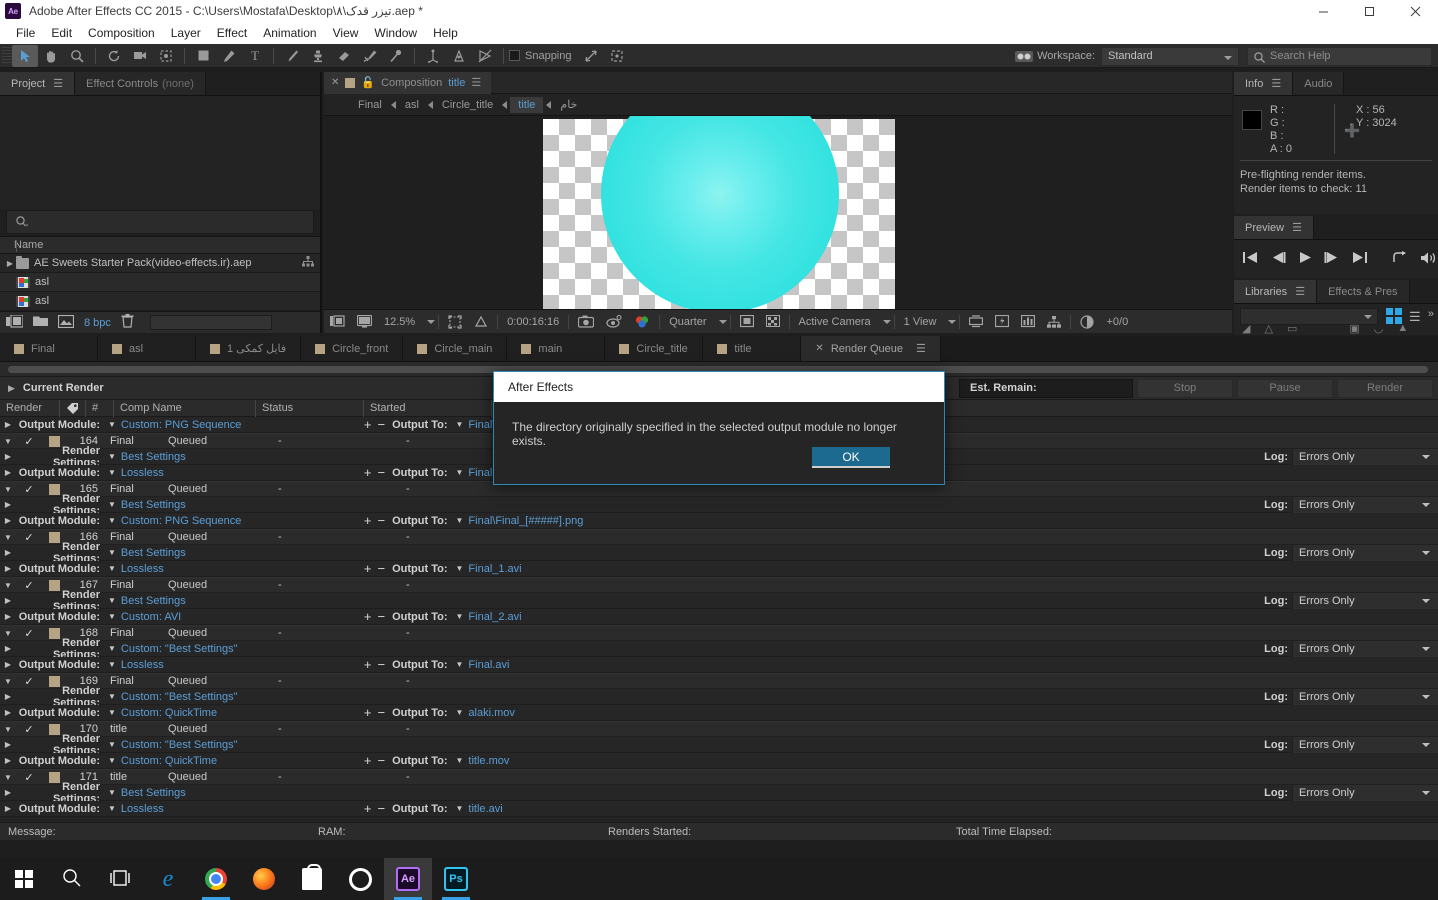  Describe the element at coordinates (1332, 259) in the screenshot. I see `next-frame-icon` at that location.